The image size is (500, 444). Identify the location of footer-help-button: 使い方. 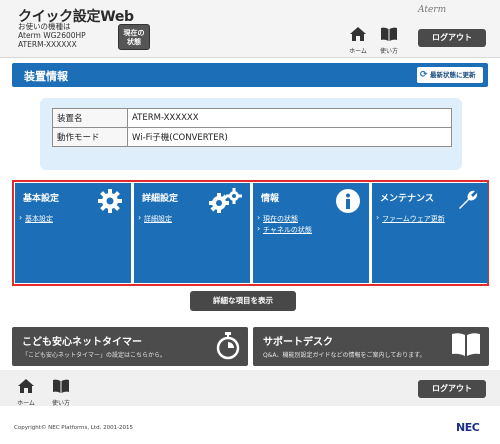
(61, 392).